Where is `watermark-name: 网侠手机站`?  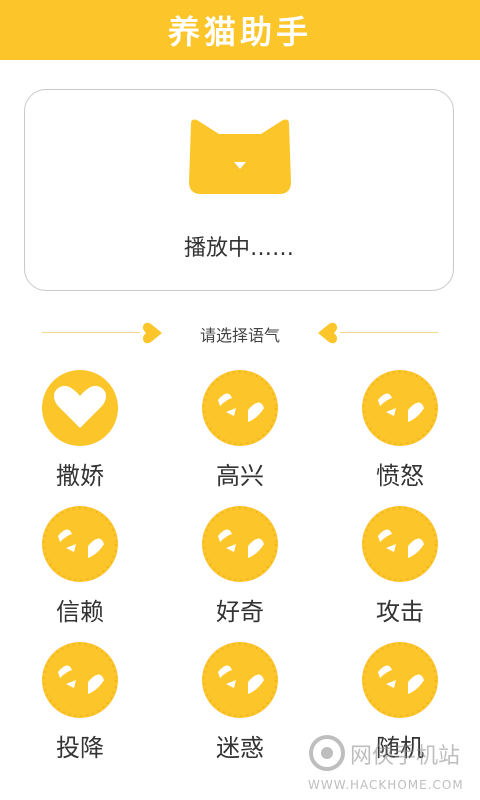
watermark-name: 网侠手机站 is located at coordinates (405, 756).